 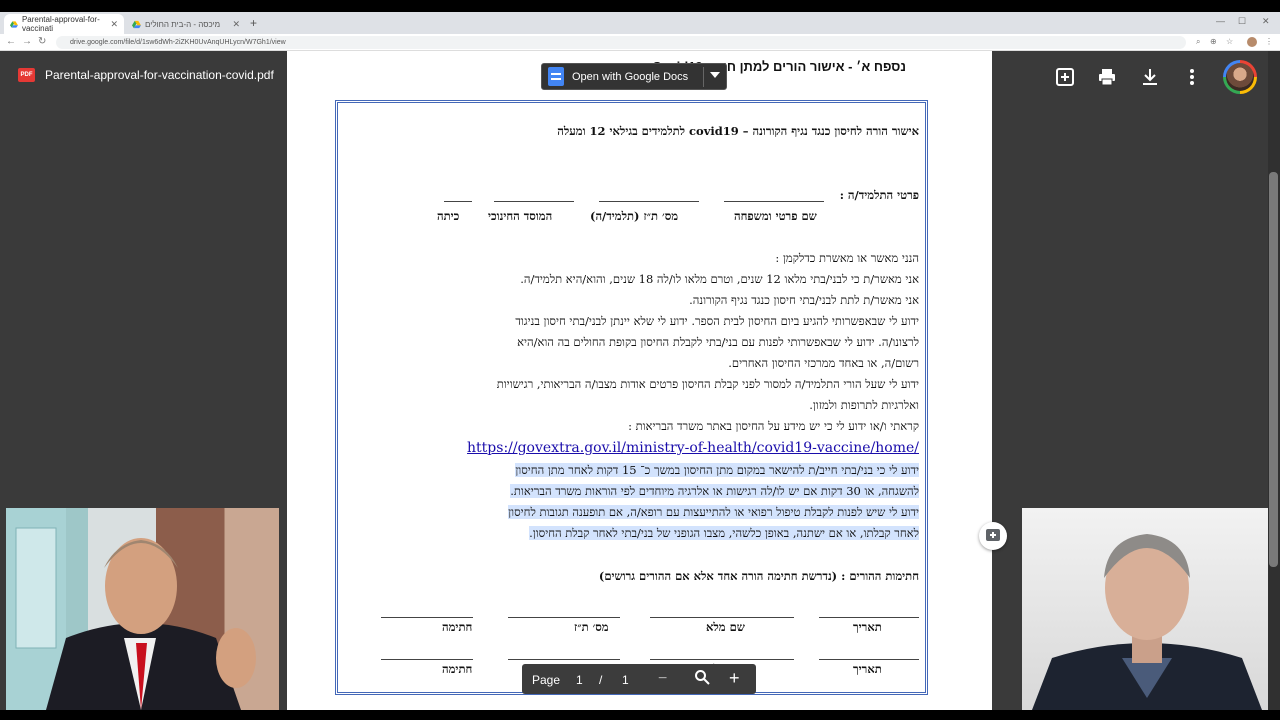 I want to click on page-navigation: Page 1 / 1 − +, so click(x=639, y=679).